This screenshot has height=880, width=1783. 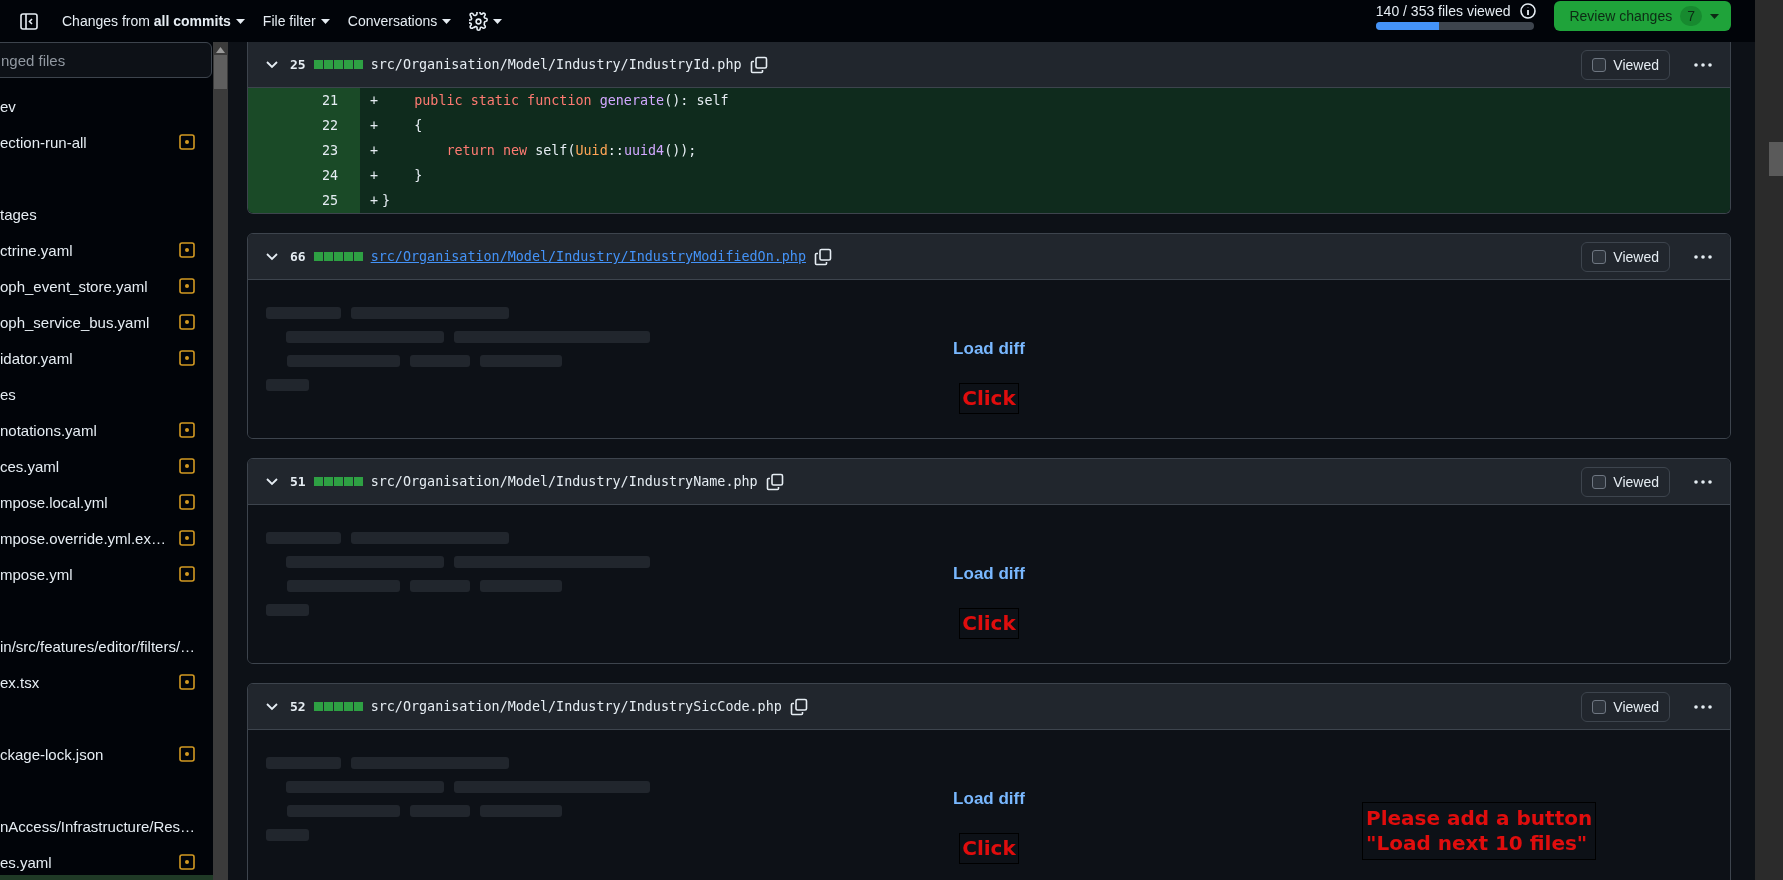 What do you see at coordinates (1769, 440) in the screenshot?
I see `page-scrollbar` at bounding box center [1769, 440].